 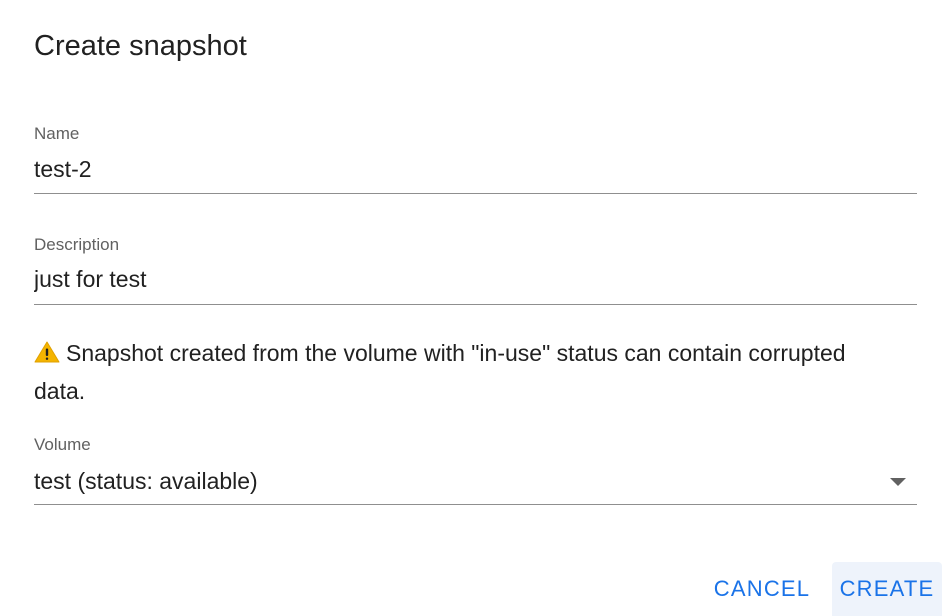 I want to click on description-underline, so click(x=475, y=304).